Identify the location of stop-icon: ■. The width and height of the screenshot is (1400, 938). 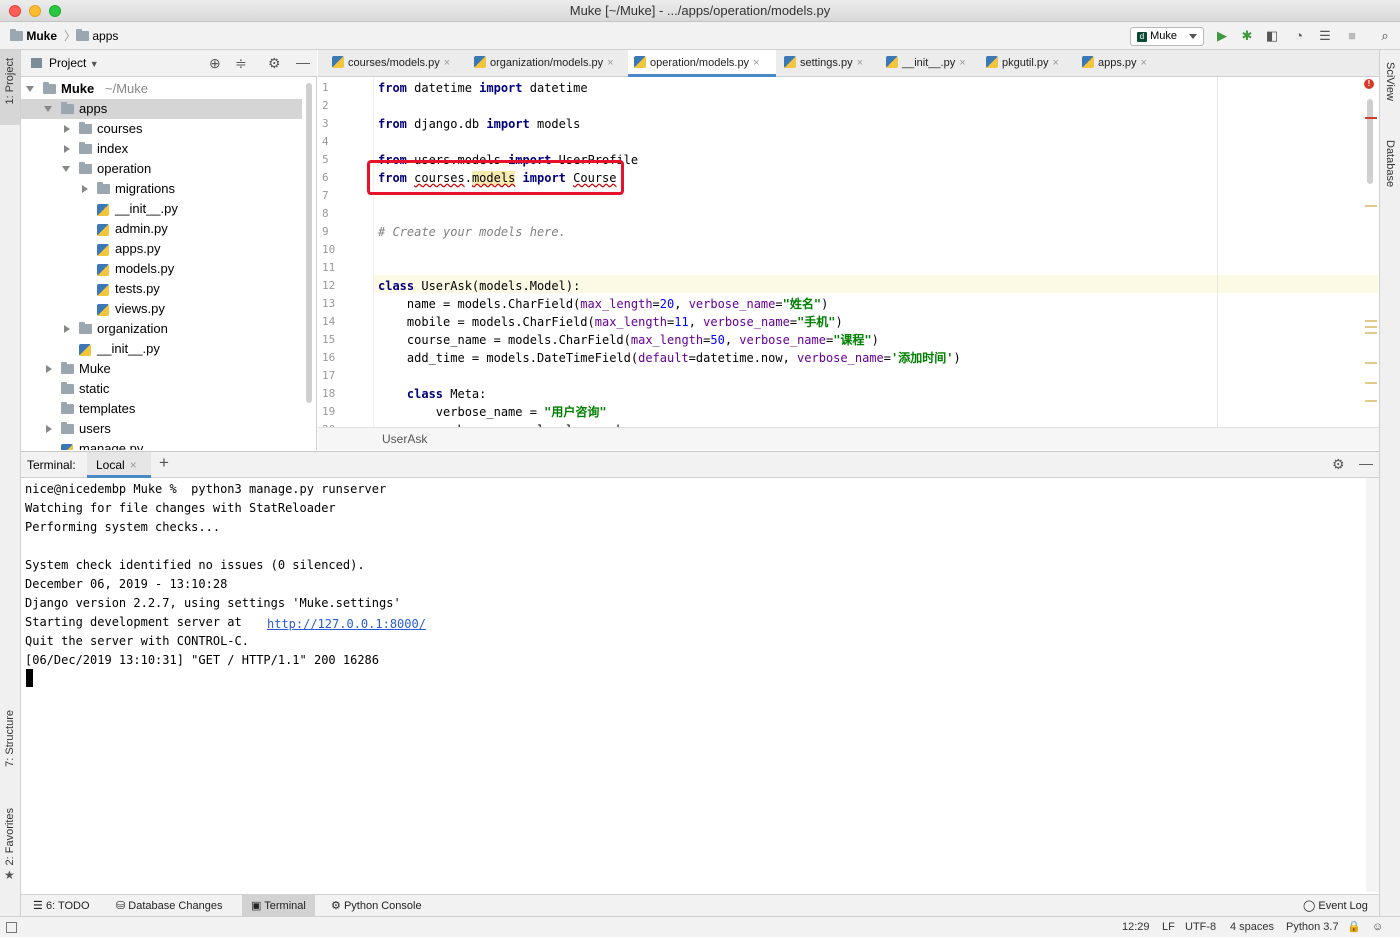
(1352, 36).